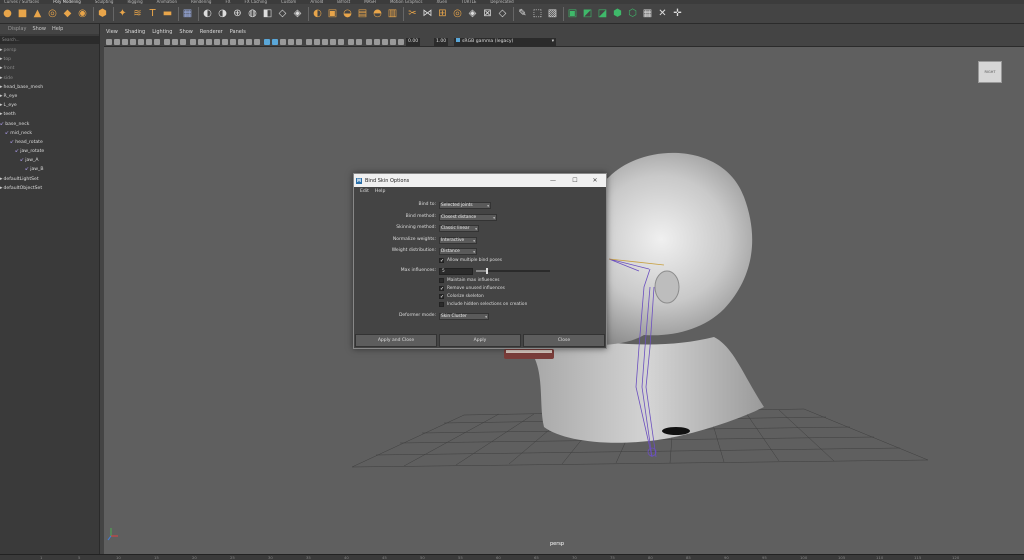 The width and height of the screenshot is (1024, 560). I want to click on apply-button: Apply, so click(480, 340).